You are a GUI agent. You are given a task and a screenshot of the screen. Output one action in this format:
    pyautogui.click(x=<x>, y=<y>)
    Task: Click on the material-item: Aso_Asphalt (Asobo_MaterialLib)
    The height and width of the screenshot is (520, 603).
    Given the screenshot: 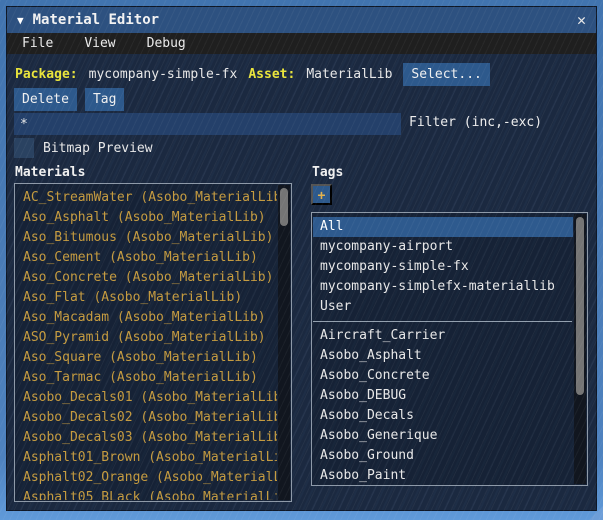 What is the action you would take?
    pyautogui.click(x=146, y=218)
    